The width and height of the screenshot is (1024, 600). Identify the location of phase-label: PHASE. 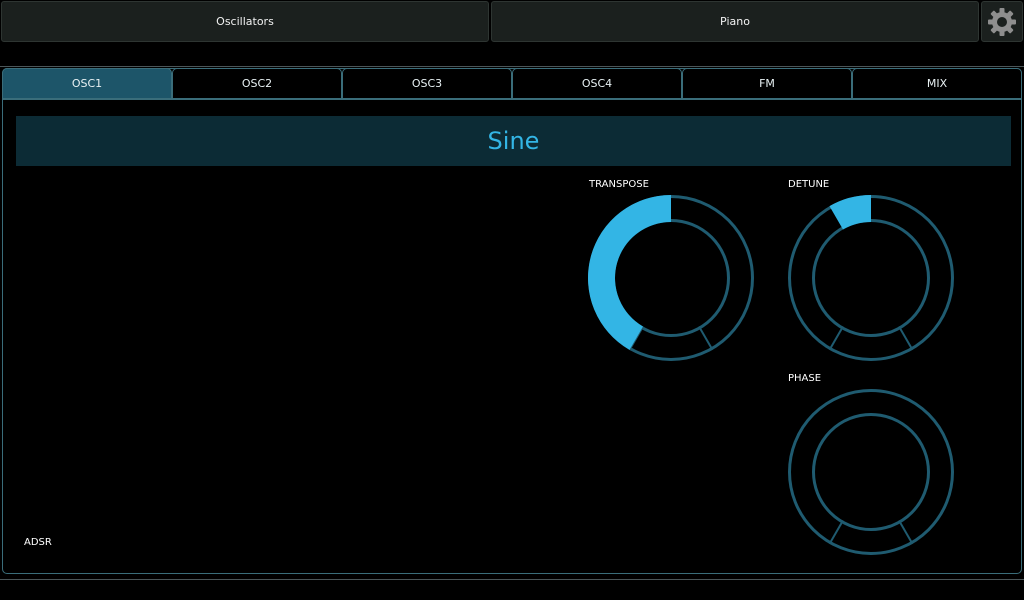
(805, 378).